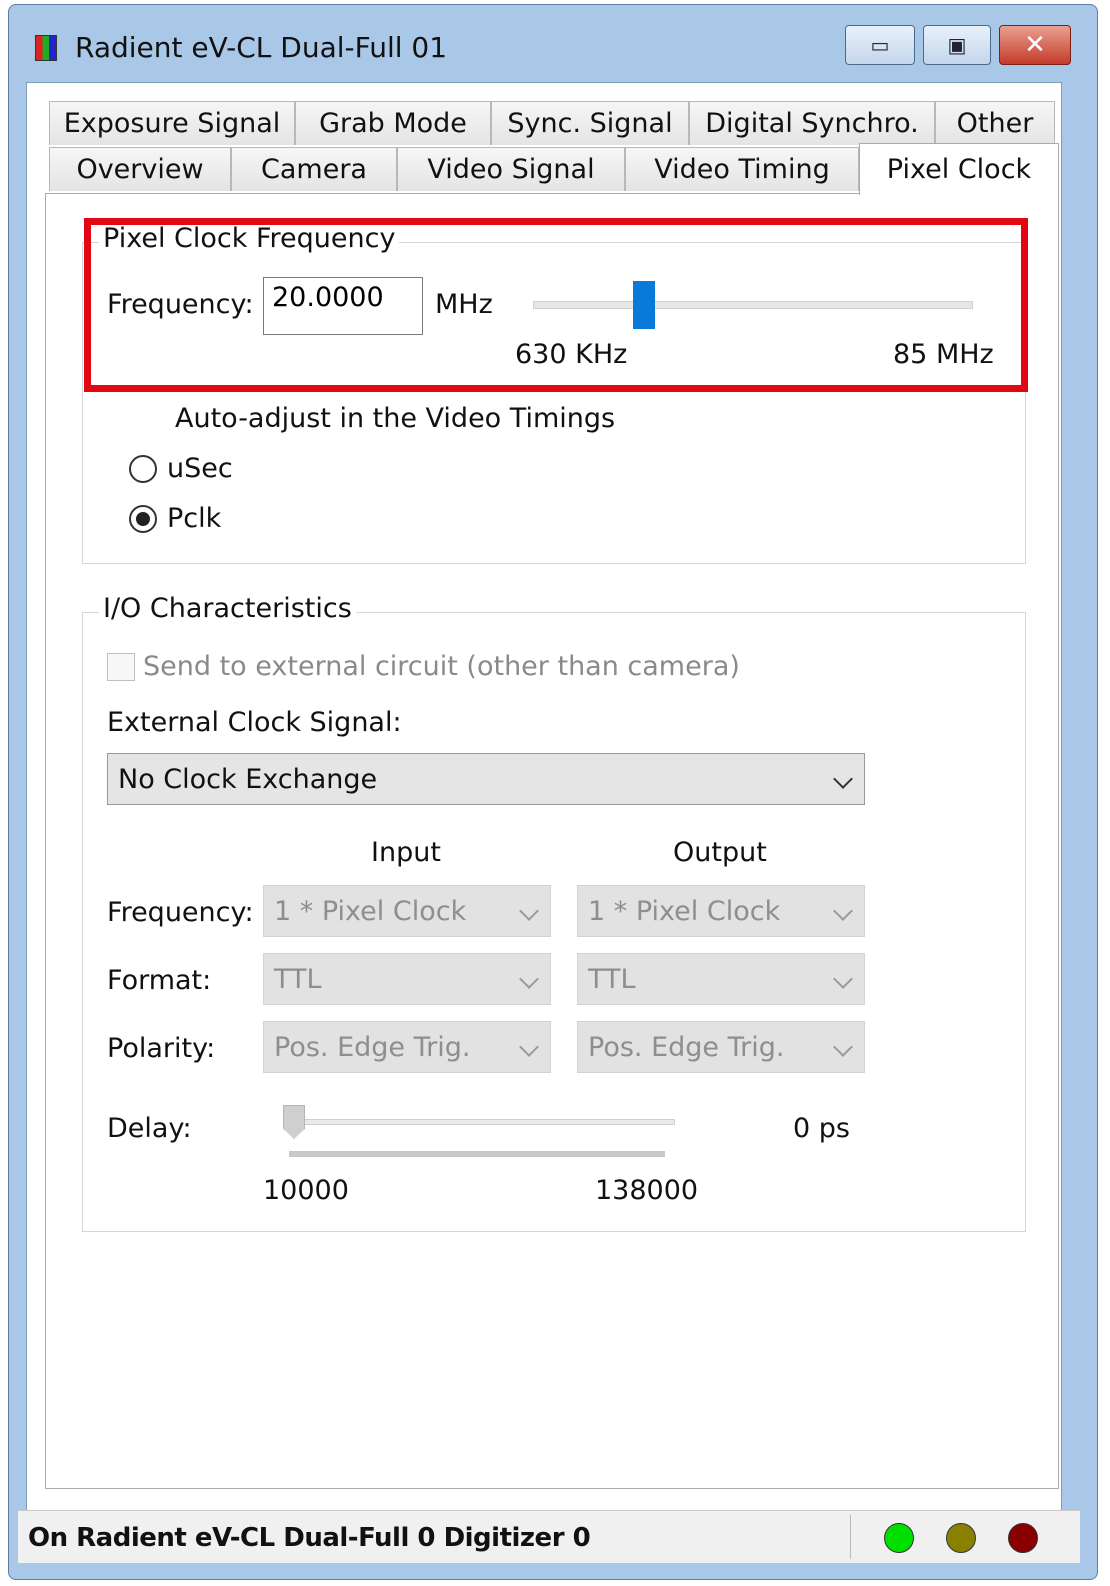 The image size is (1110, 1586). What do you see at coordinates (370, 911) in the screenshot?
I see `input-frequency-value: 1 * Pixel Clock` at bounding box center [370, 911].